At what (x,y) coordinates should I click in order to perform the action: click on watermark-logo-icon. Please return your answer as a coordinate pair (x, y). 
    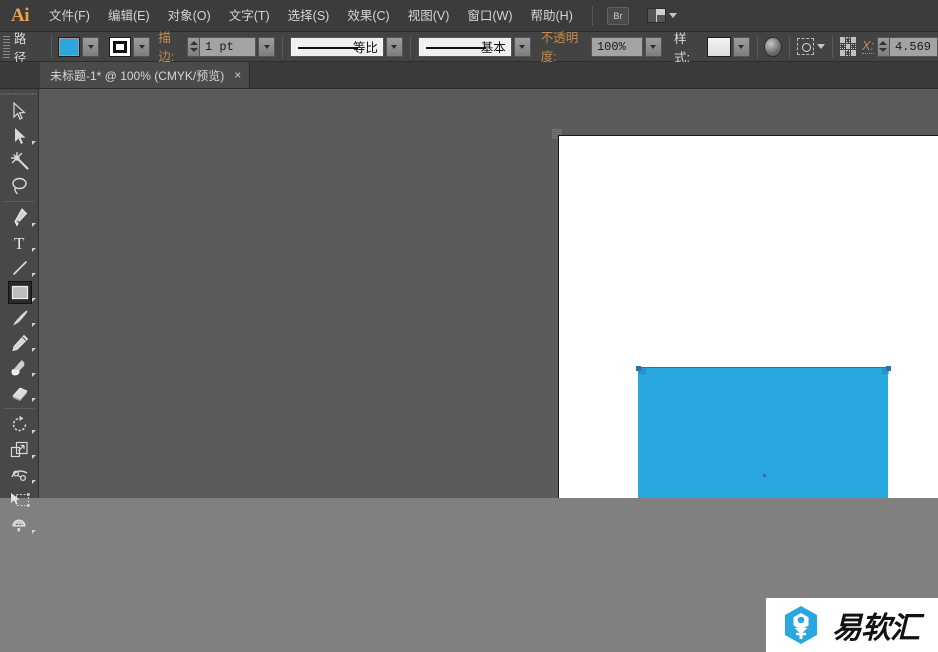
    Looking at the image, I should click on (801, 625).